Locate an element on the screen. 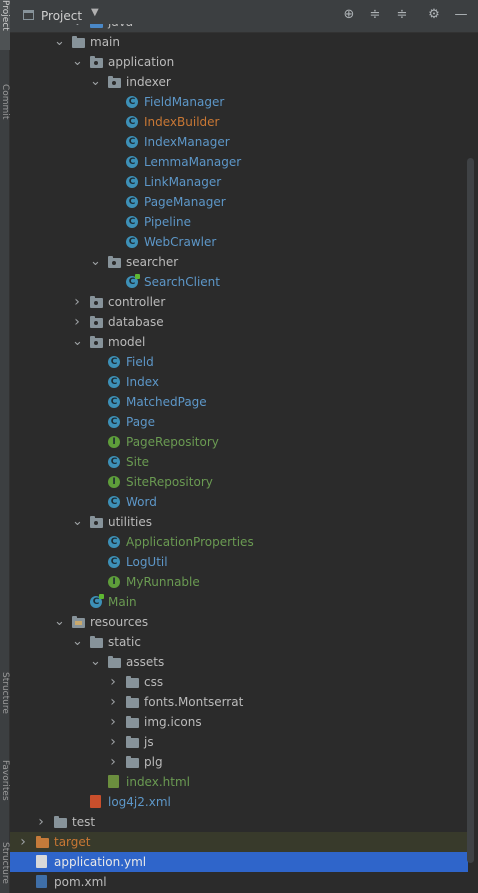 This screenshot has width=478, height=893. tree-row: › fonts.Montserrat is located at coordinates (239, 702).